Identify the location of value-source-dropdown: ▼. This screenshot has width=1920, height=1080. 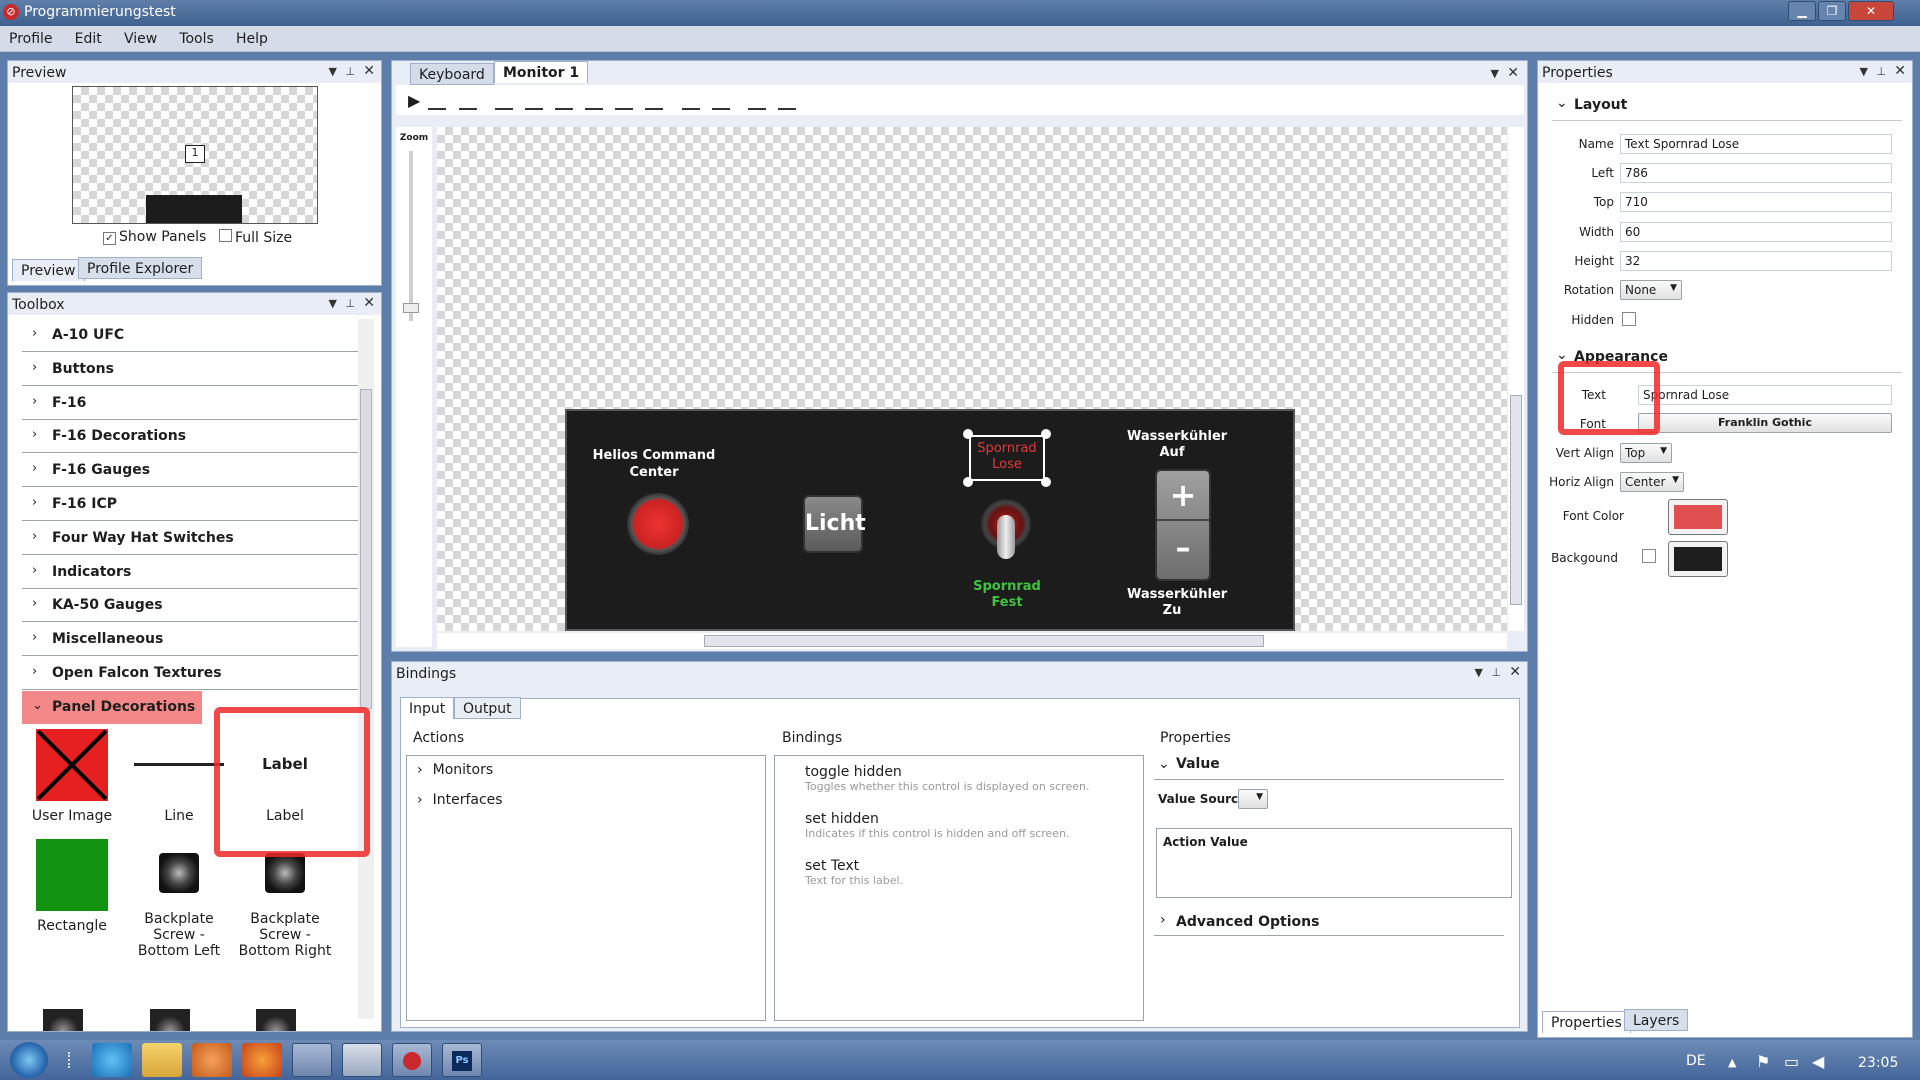
(1253, 799).